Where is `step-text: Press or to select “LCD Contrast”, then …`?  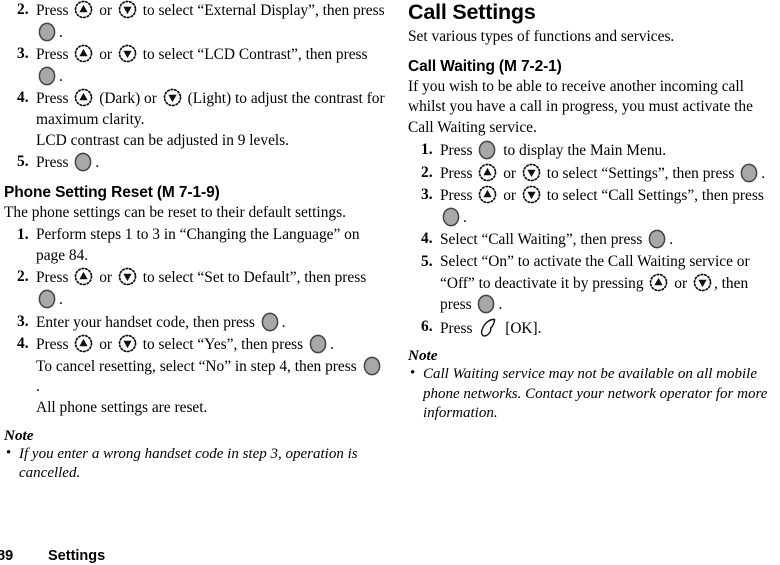 step-text: Press or to select “LCD Contrast”, then … is located at coordinates (202, 65).